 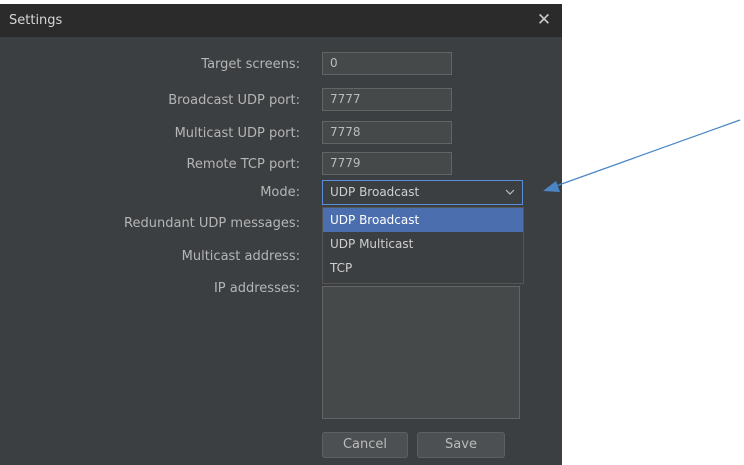 I want to click on multicast-address-label: Multicast address:, so click(x=240, y=256).